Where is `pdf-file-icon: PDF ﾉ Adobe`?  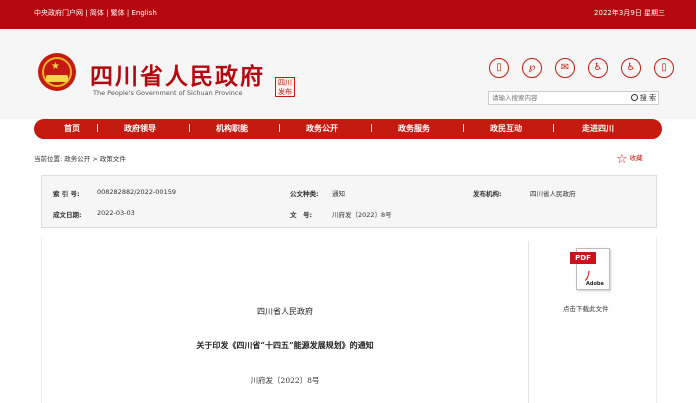 pdf-file-icon: PDF ﾉ Adobe is located at coordinates (591, 270).